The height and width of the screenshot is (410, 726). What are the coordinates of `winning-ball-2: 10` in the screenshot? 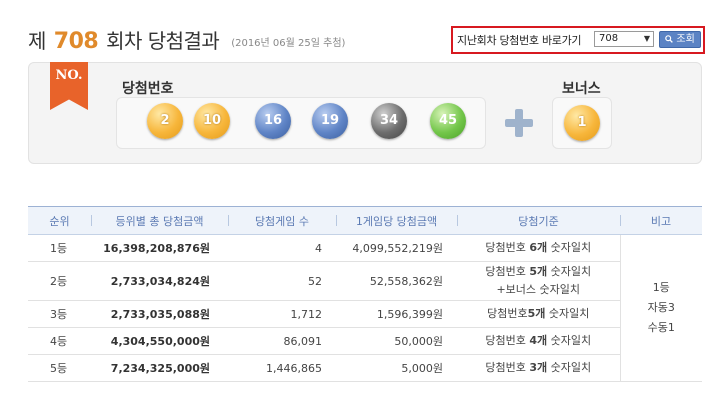 It's located at (212, 121).